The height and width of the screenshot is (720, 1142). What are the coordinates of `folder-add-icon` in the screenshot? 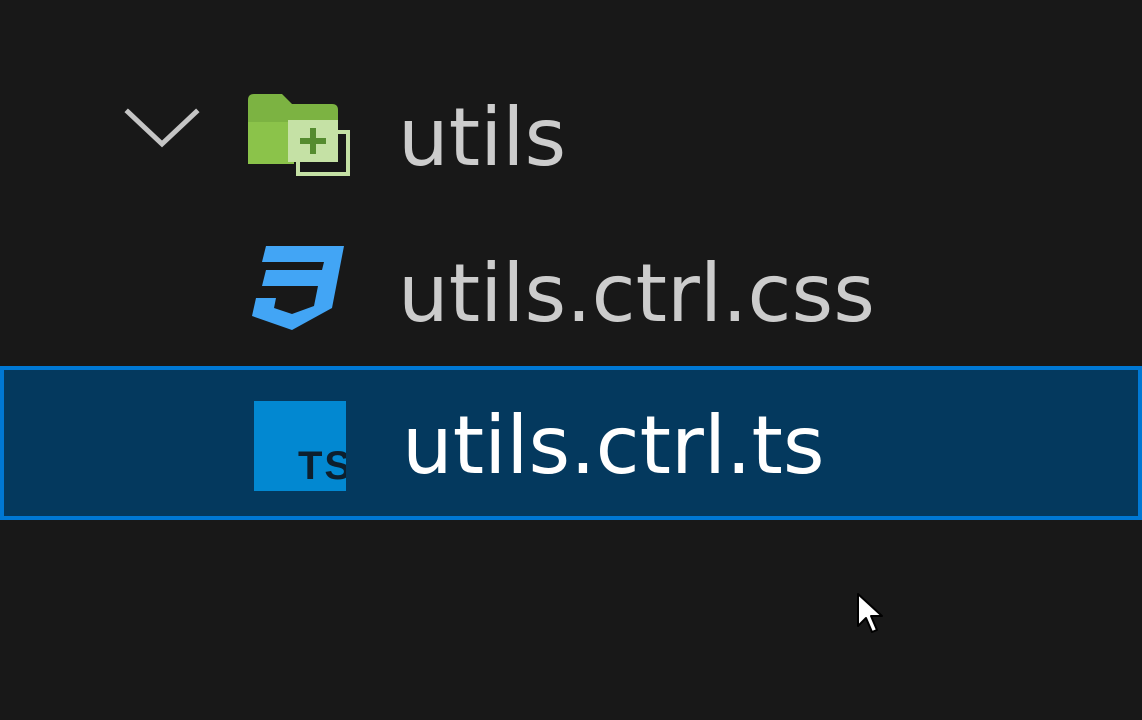 It's located at (300, 136).